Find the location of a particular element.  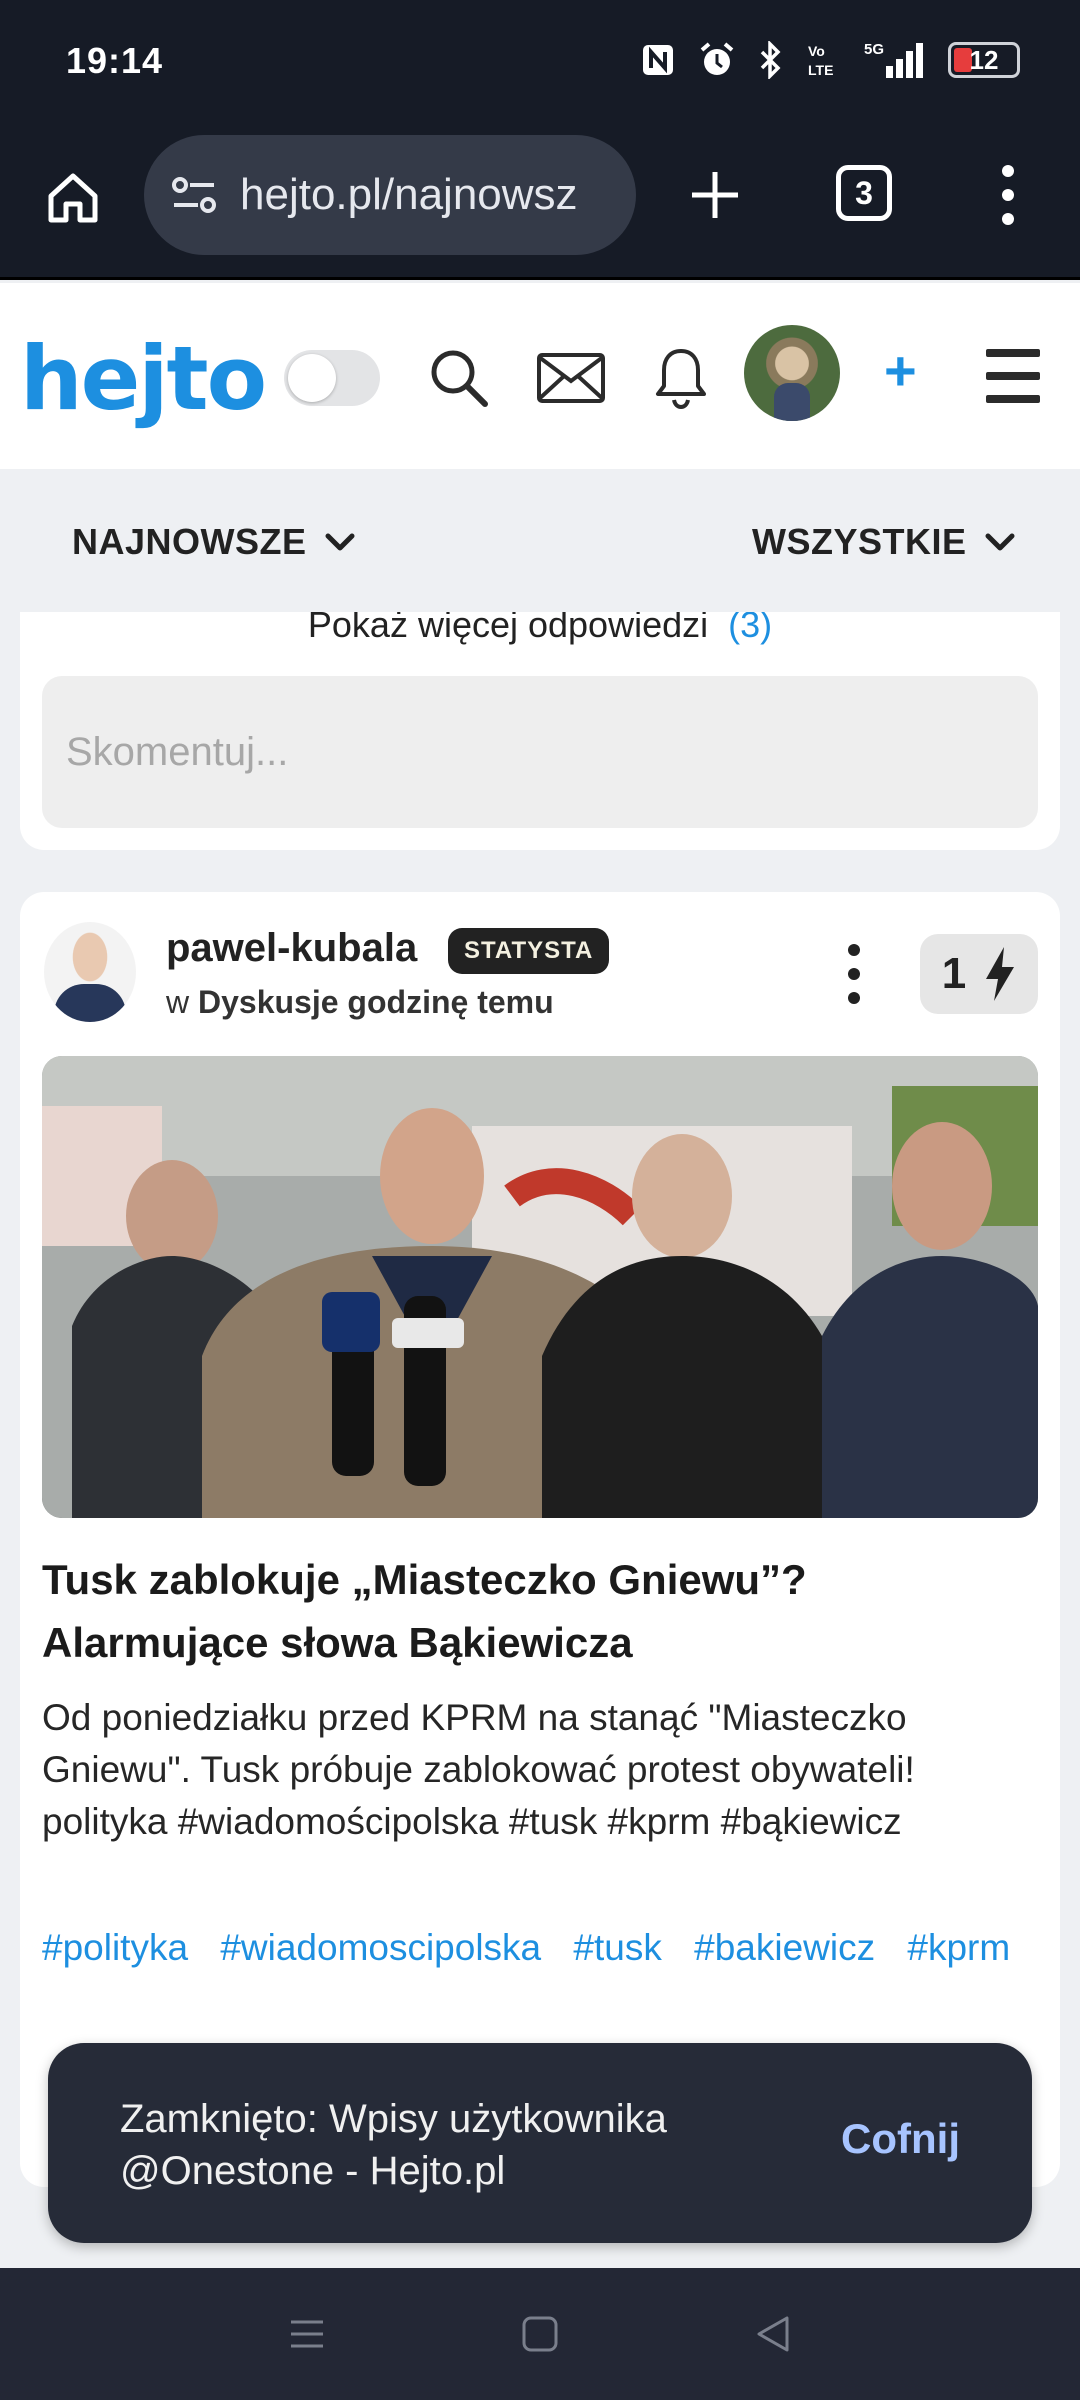

system-nav-bar is located at coordinates (540, 2334).